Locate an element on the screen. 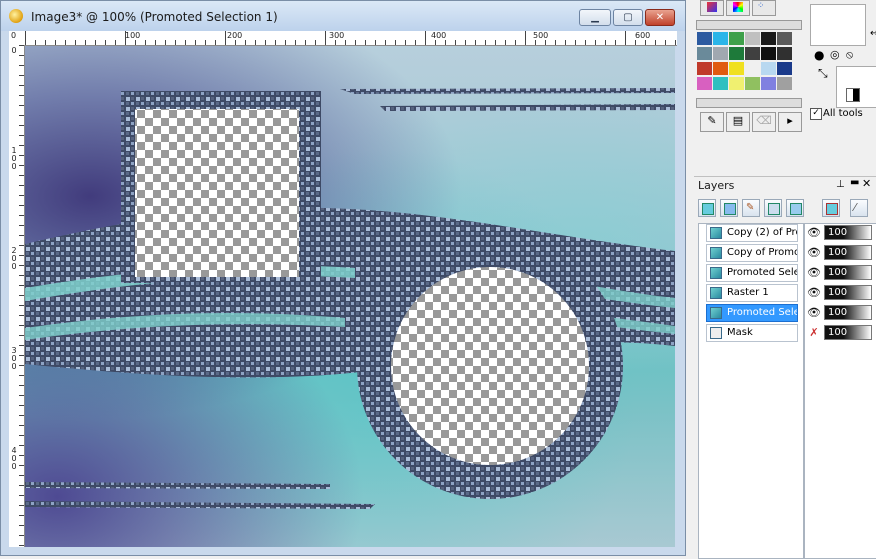 The width and height of the screenshot is (876, 559). new-adjustment-layer-button is located at coordinates (795, 208).